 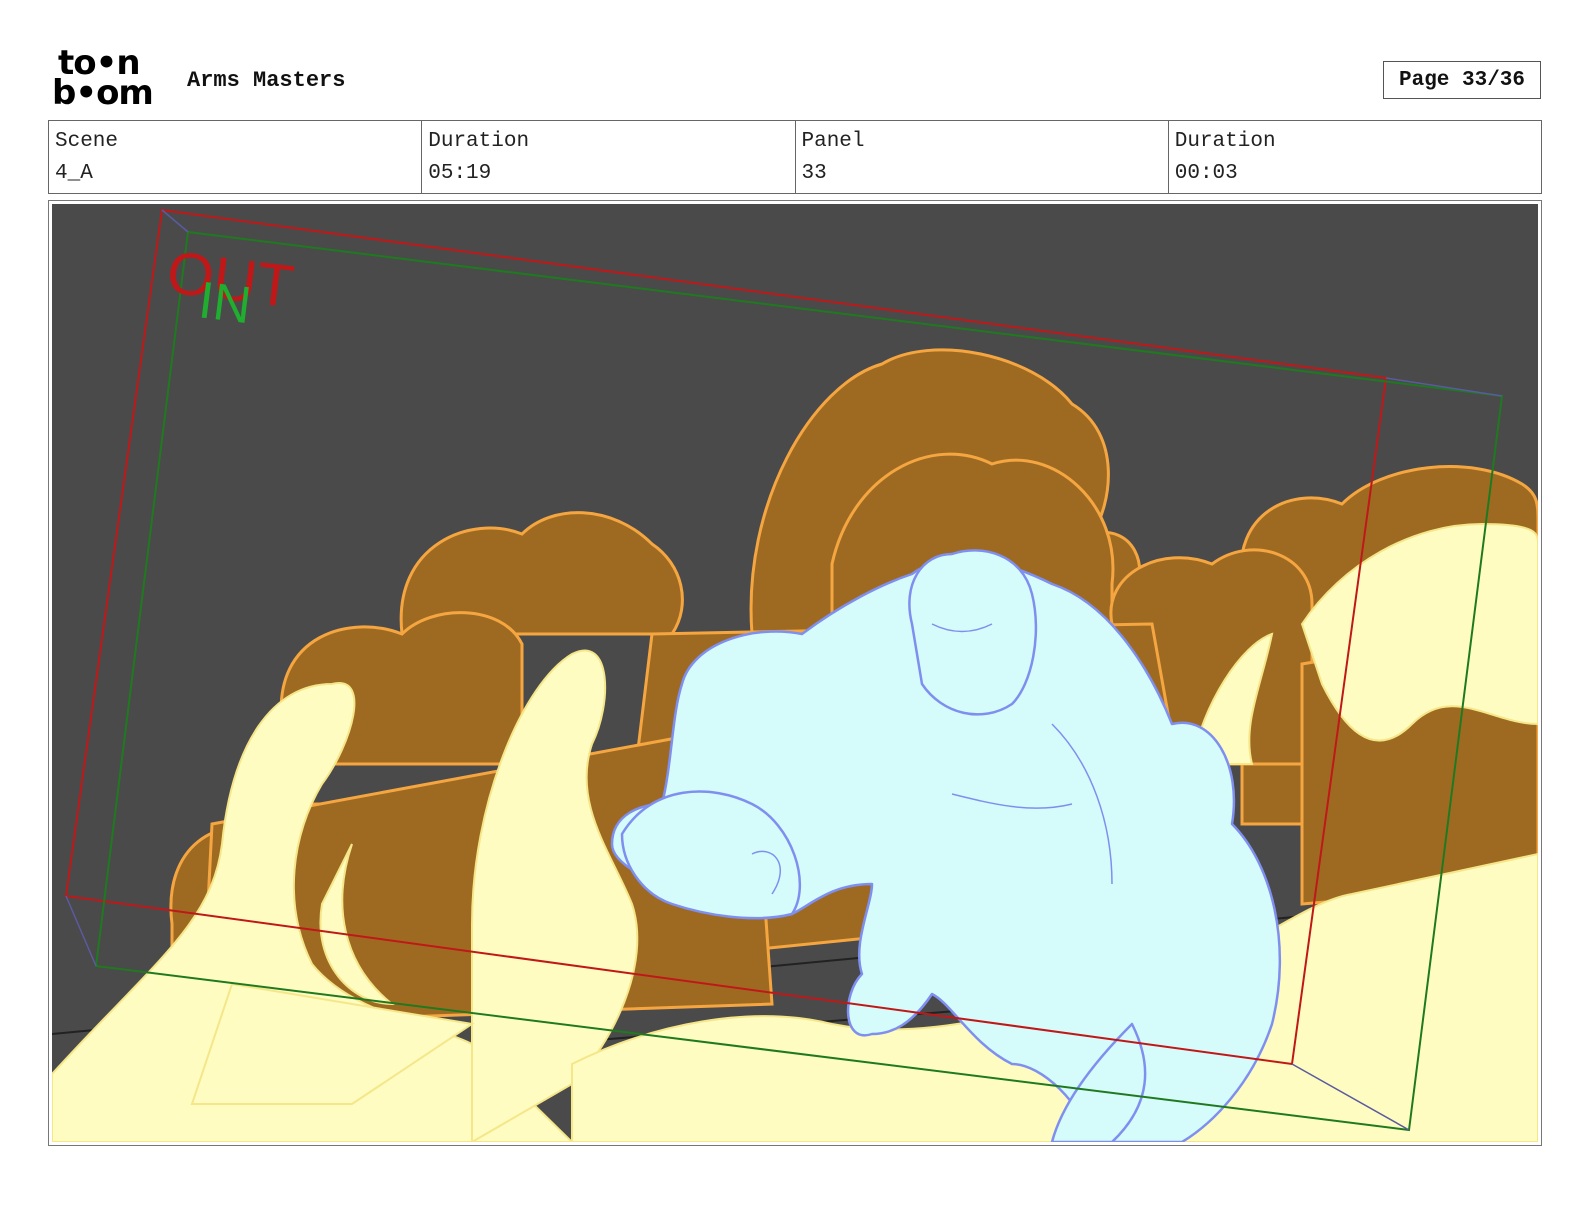 I want to click on character-head, so click(x=973, y=632).